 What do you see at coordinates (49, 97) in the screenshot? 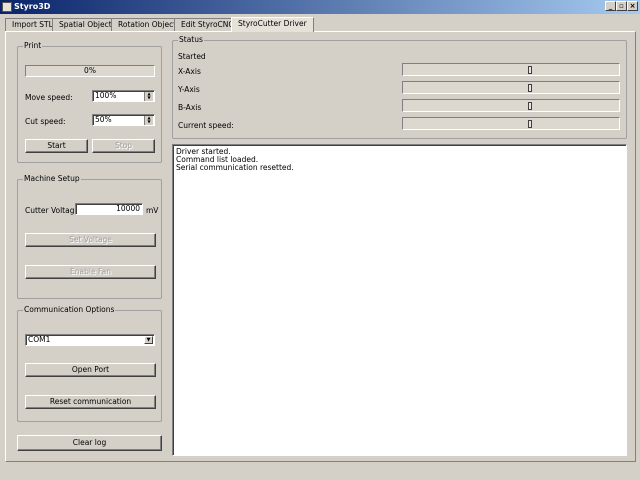
I see `move-speed-label: Move speed:` at bounding box center [49, 97].